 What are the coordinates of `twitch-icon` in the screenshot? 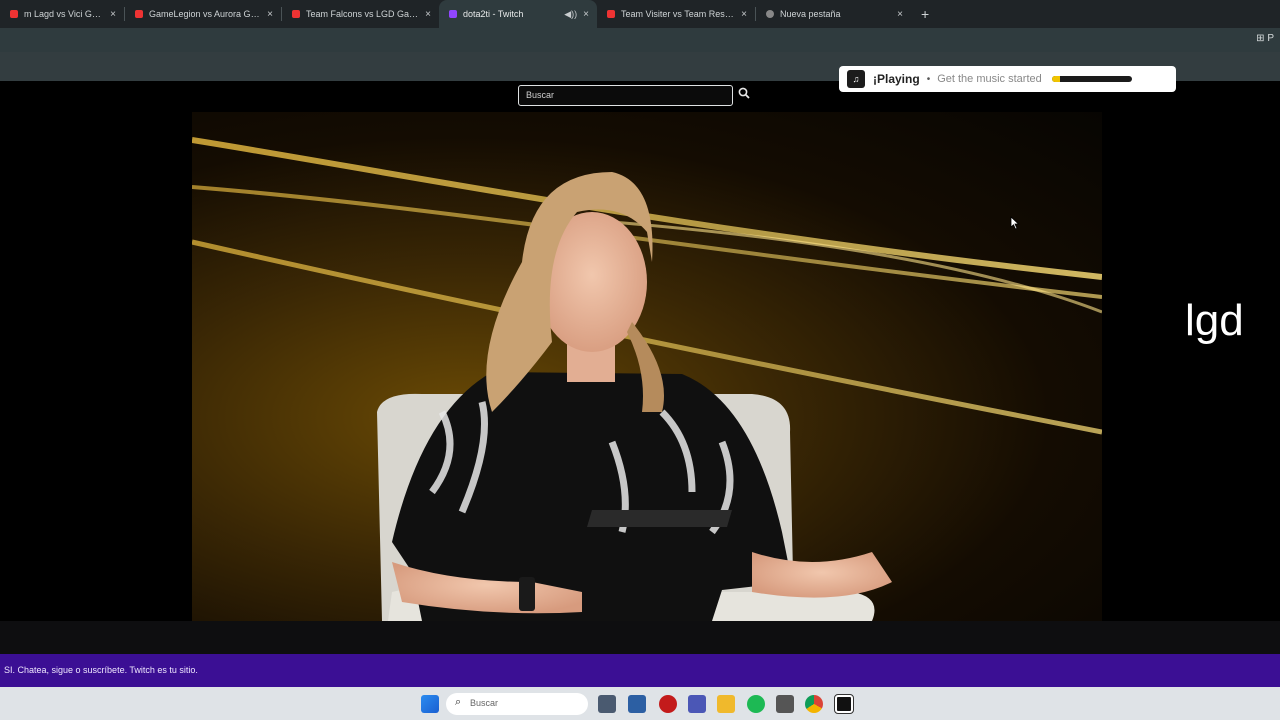 It's located at (453, 14).